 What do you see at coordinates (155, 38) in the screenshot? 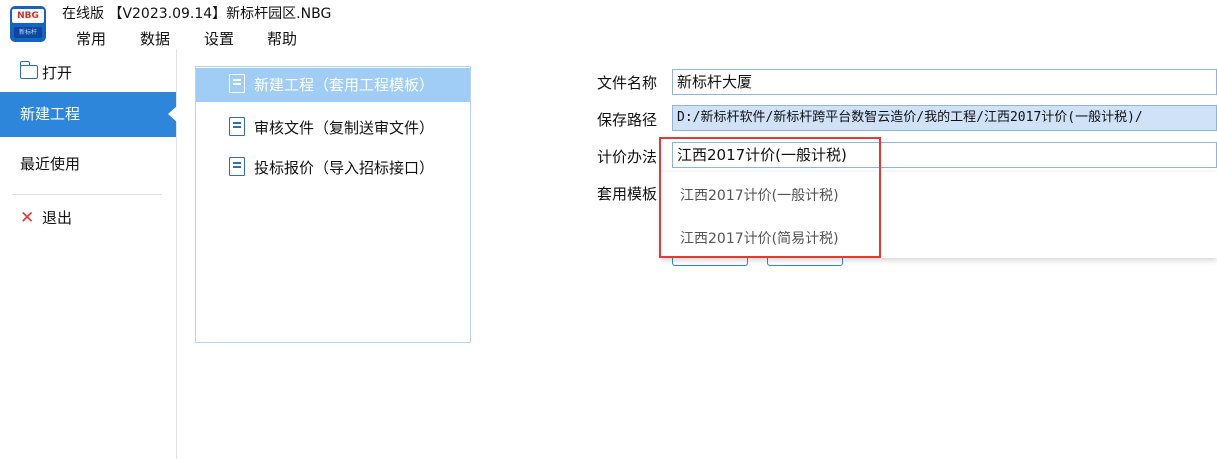
I see `menu-item-data: 数据` at bounding box center [155, 38].